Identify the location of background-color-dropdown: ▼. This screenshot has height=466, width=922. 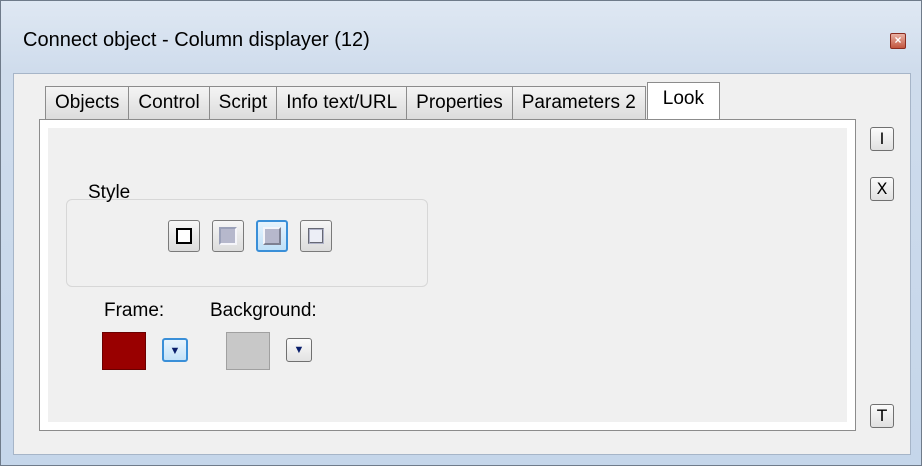
(299, 350).